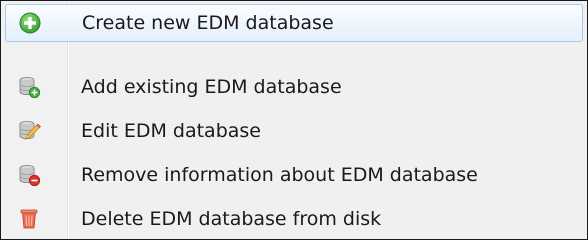 The height and width of the screenshot is (240, 588). I want to click on menu-item-label: Create new EDM database, so click(208, 23).